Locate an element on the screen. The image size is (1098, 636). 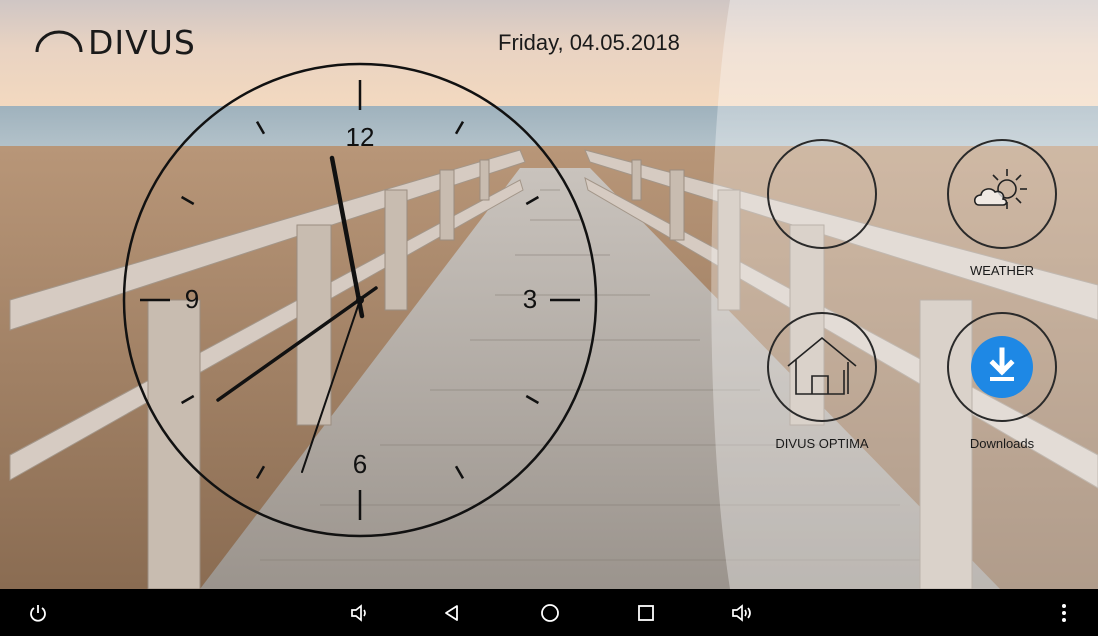
weather-app-icon is located at coordinates (1002, 194).